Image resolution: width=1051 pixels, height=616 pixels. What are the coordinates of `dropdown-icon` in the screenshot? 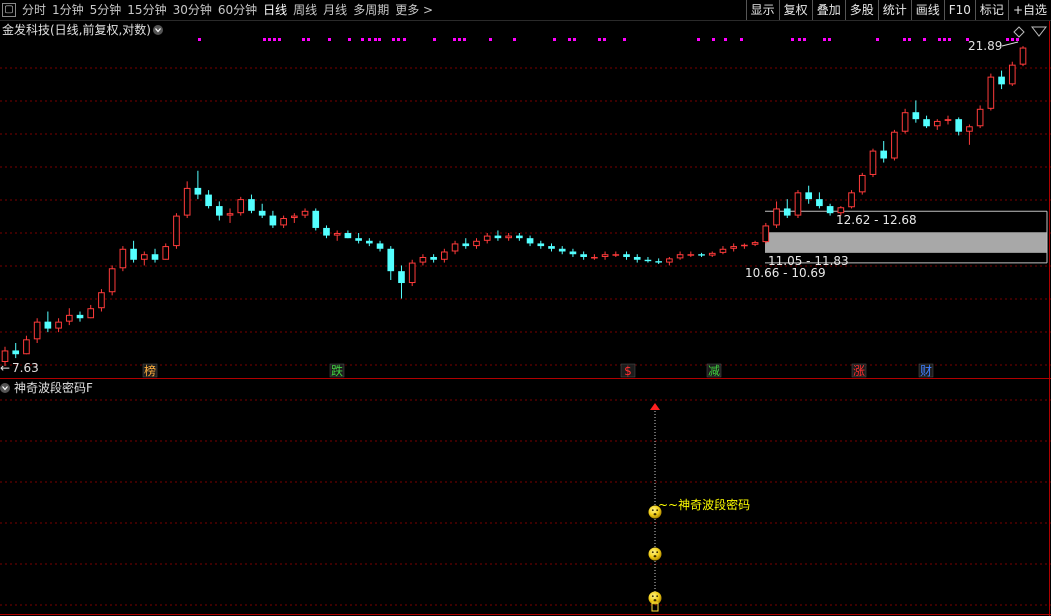 It's located at (158, 30).